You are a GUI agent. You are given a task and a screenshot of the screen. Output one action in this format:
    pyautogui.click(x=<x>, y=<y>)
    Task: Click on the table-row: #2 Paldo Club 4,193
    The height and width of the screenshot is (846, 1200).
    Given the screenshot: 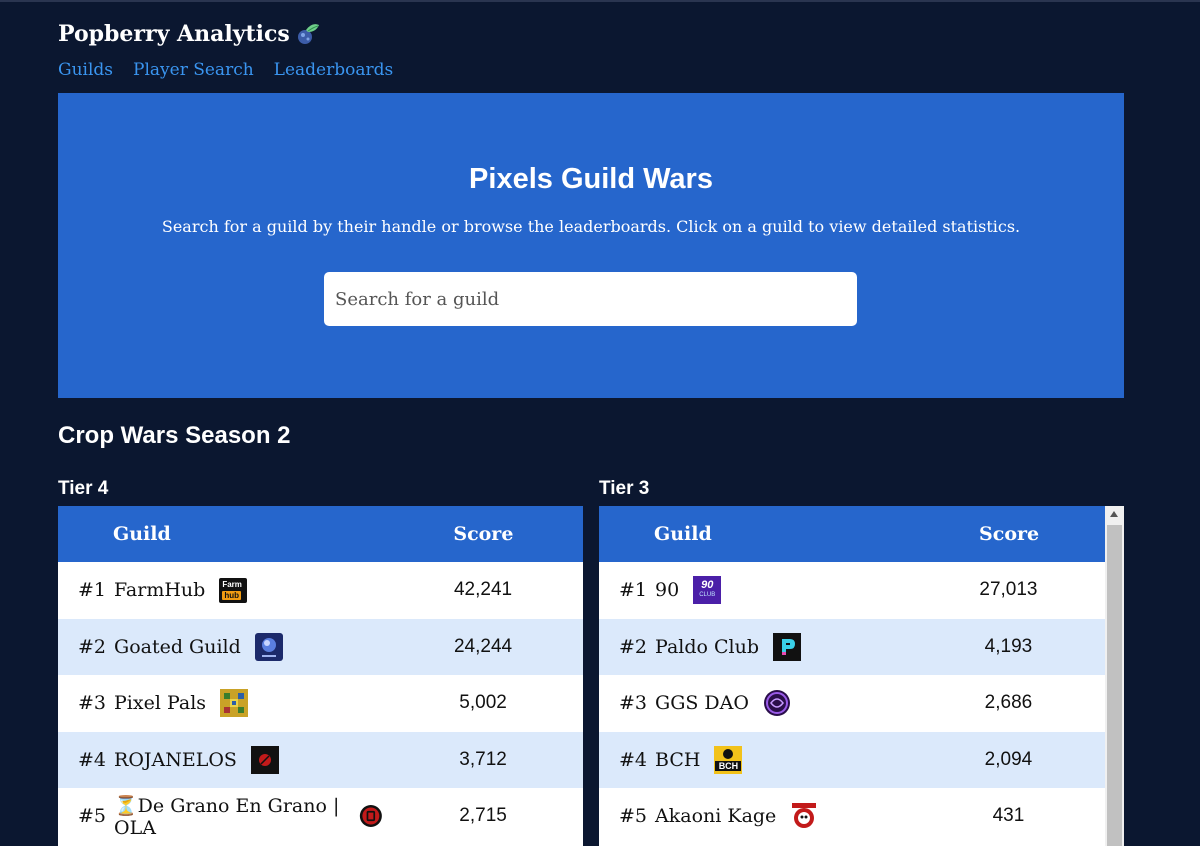 What is the action you would take?
    pyautogui.click(x=852, y=646)
    